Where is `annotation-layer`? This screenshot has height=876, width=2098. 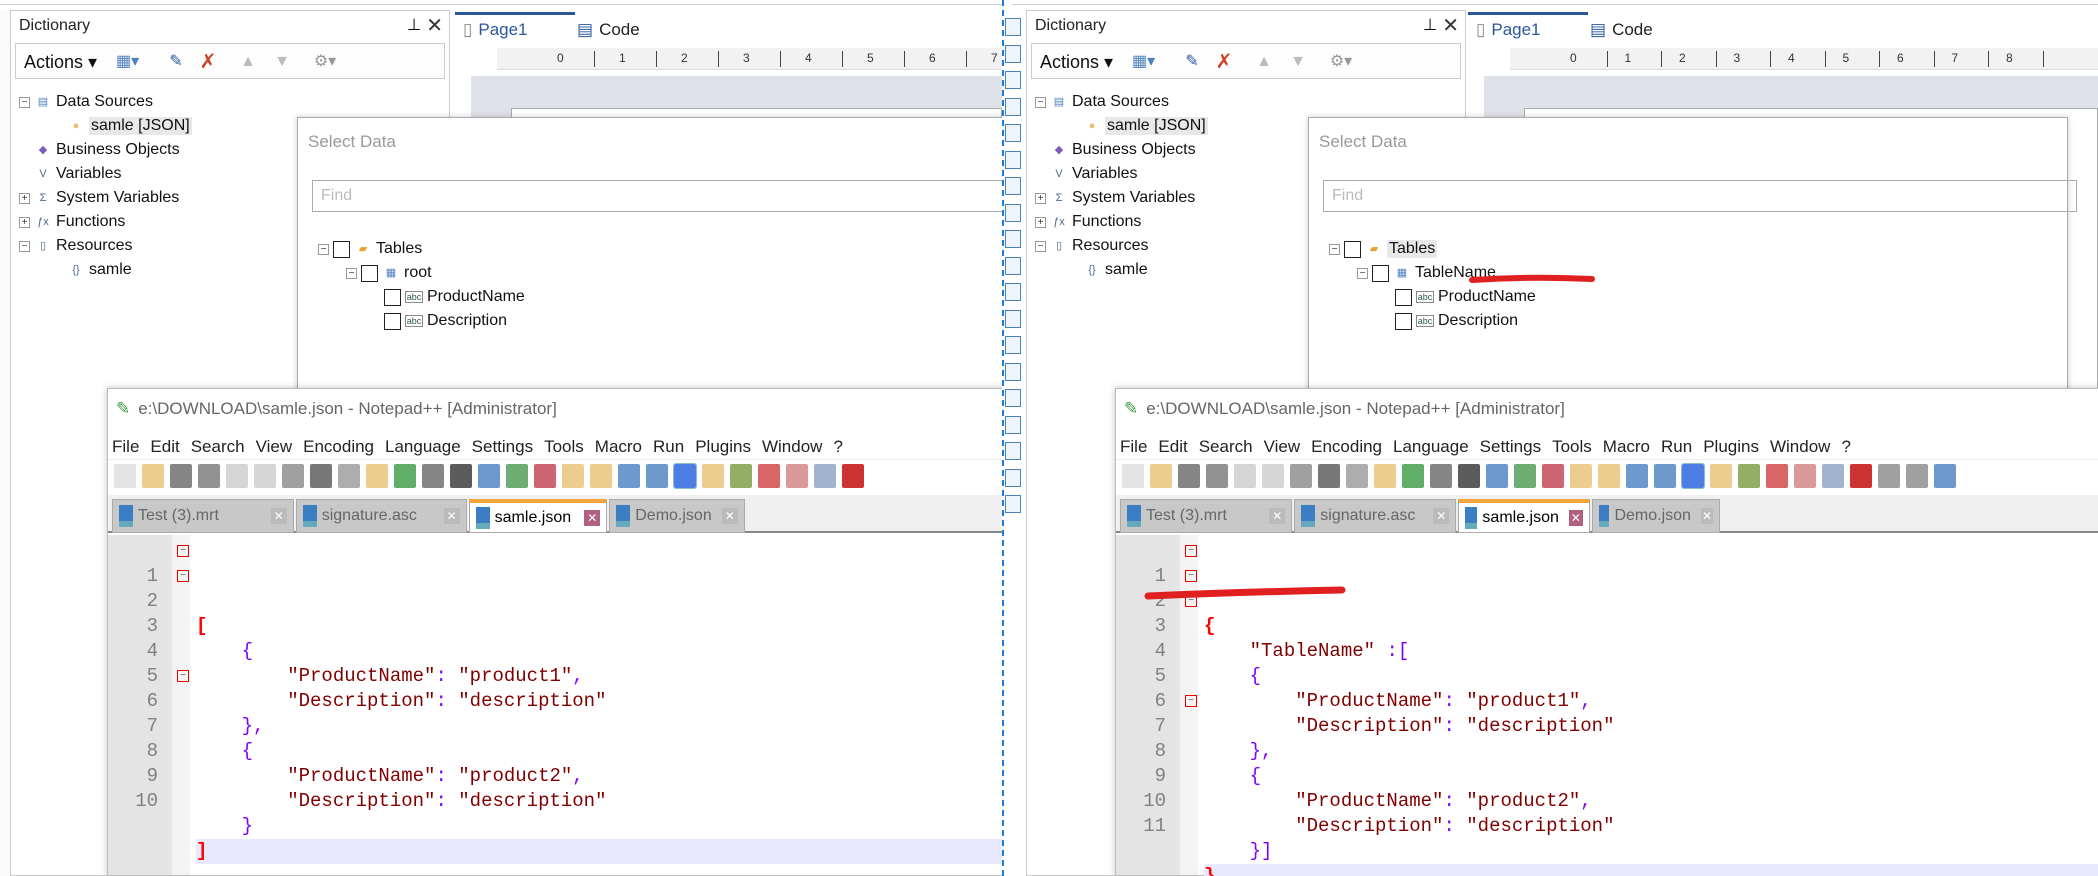
annotation-layer is located at coordinates (1369, 437).